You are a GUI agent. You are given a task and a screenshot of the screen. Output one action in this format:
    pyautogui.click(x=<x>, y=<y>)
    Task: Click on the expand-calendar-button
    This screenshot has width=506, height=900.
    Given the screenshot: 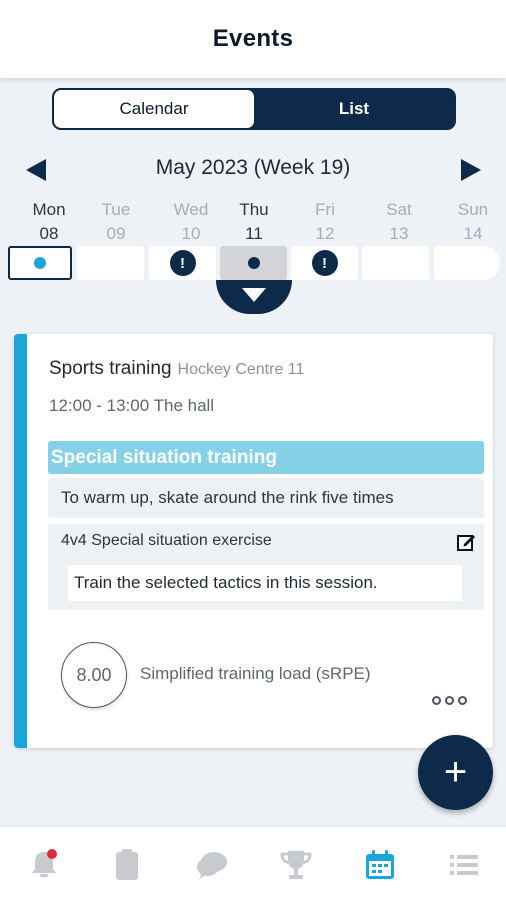 What is the action you would take?
    pyautogui.click(x=254, y=297)
    